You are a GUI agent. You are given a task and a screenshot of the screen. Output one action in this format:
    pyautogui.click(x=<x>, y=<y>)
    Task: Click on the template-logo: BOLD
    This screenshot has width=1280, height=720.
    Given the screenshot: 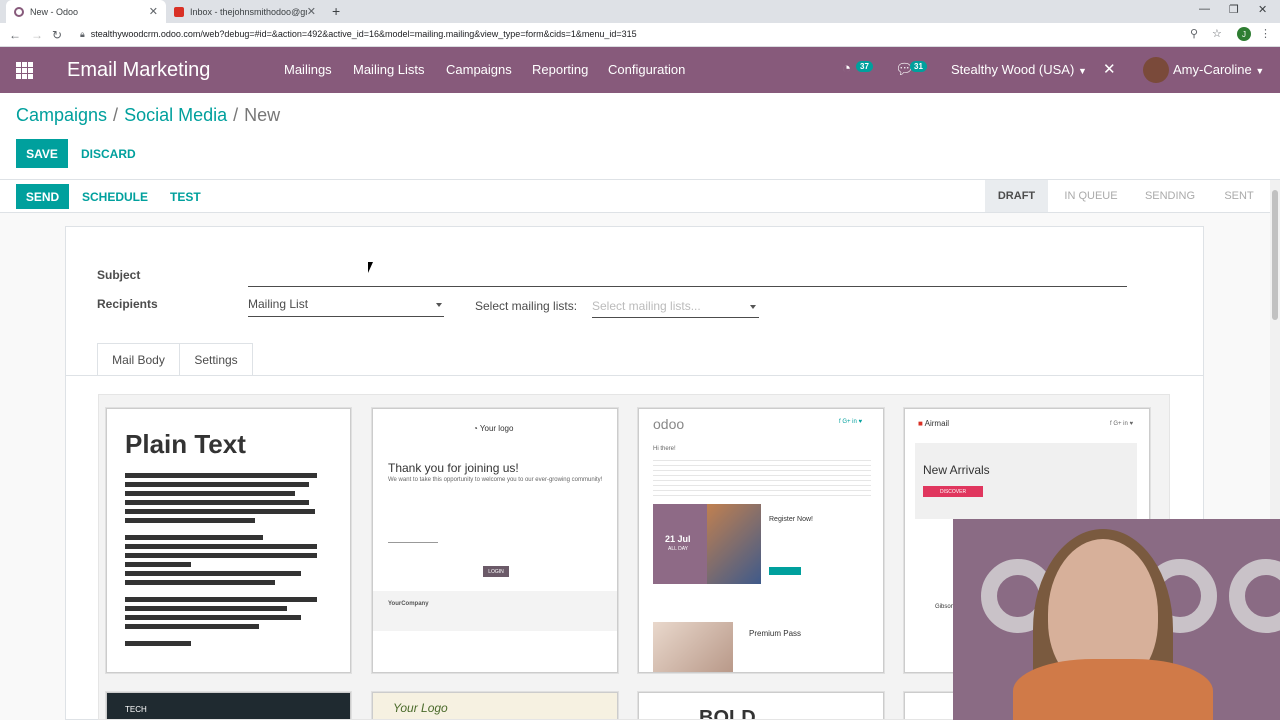 What is the action you would take?
    pyautogui.click(x=727, y=713)
    